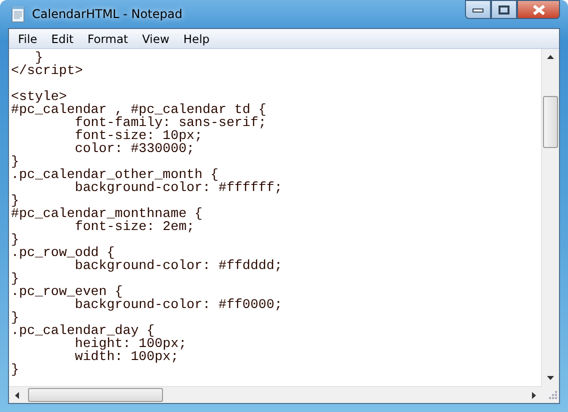  I want to click on code-line: width: 100px;, so click(126, 356).